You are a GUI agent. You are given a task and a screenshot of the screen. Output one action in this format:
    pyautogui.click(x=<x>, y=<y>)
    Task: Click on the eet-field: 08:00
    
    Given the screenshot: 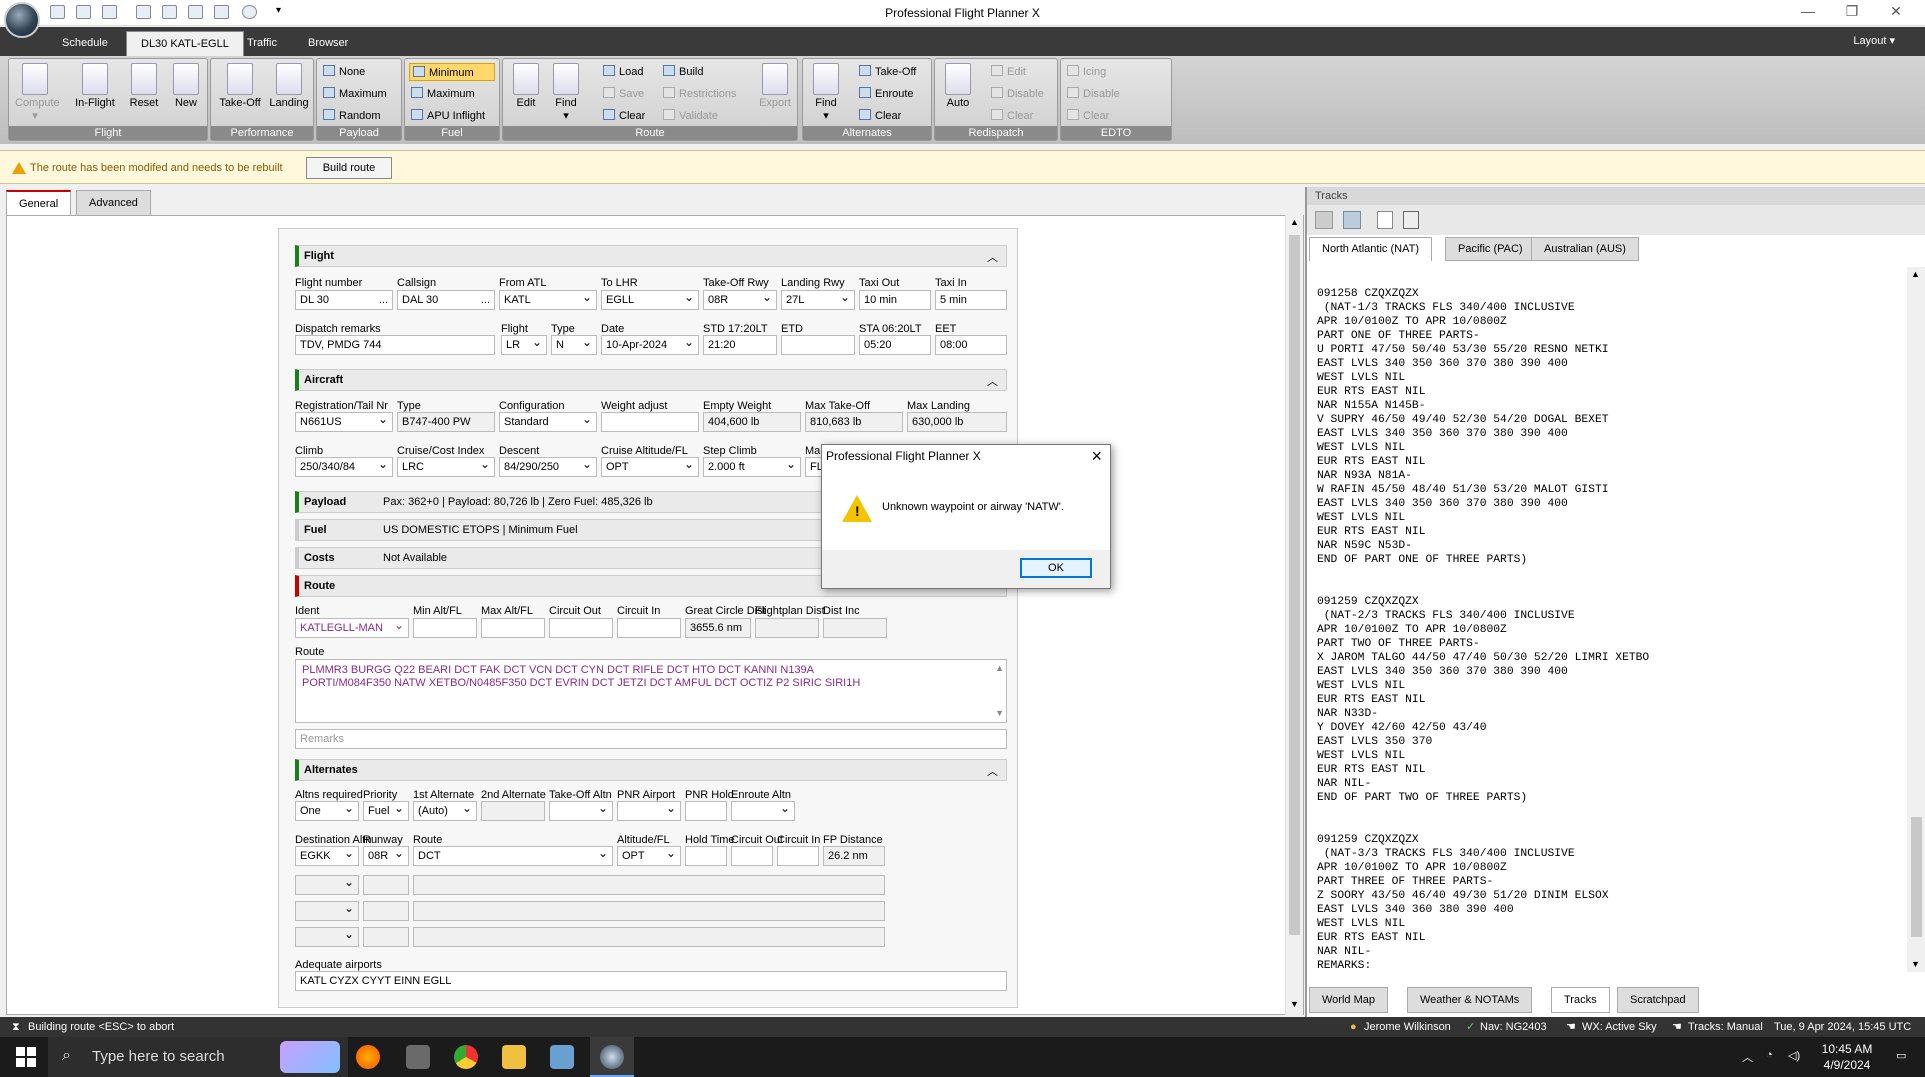 What is the action you would take?
    pyautogui.click(x=971, y=345)
    